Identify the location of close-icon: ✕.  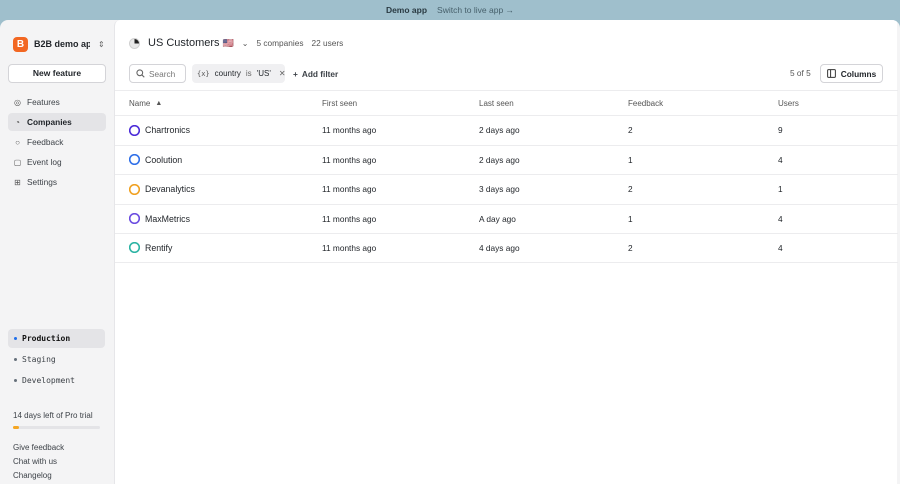
(282, 73).